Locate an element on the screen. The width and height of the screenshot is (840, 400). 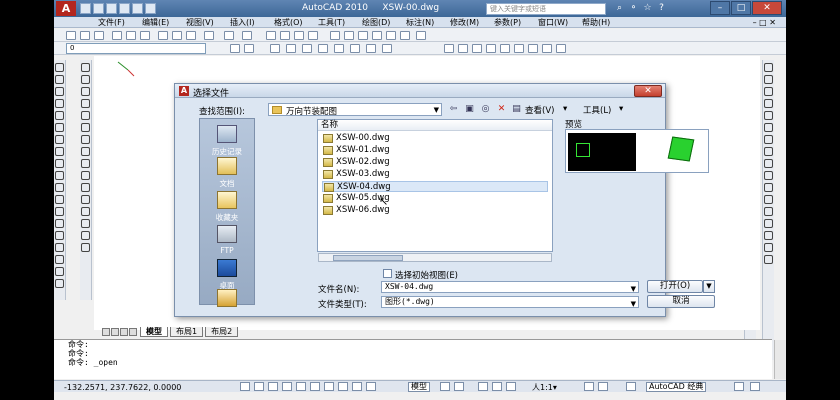
menu-parametric: 参数(P) is located at coordinates (516, 22).